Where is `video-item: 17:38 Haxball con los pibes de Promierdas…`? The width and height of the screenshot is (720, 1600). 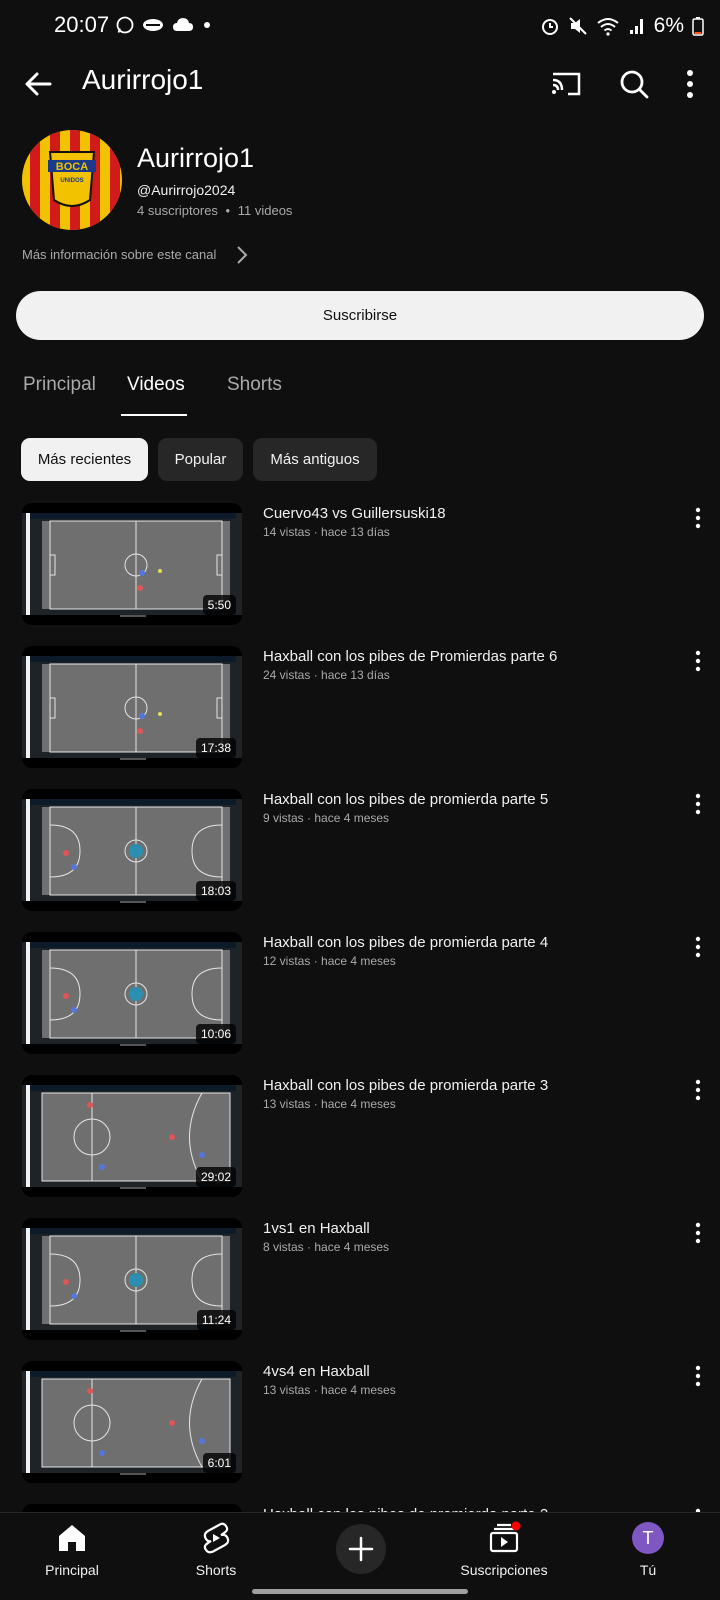 video-item: 17:38 Haxball con los pibes de Promierdas… is located at coordinates (360, 711).